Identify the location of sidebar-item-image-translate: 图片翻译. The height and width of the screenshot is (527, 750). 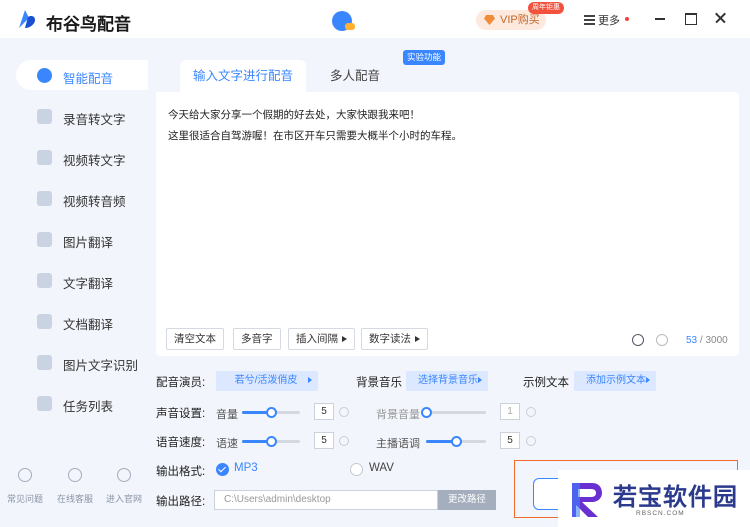
(82, 239).